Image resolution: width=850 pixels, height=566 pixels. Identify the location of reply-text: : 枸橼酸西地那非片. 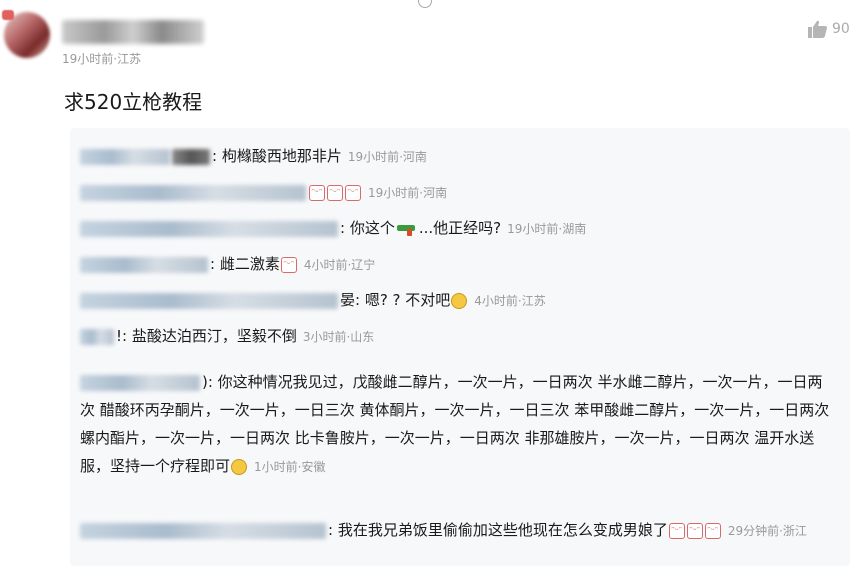
(277, 156).